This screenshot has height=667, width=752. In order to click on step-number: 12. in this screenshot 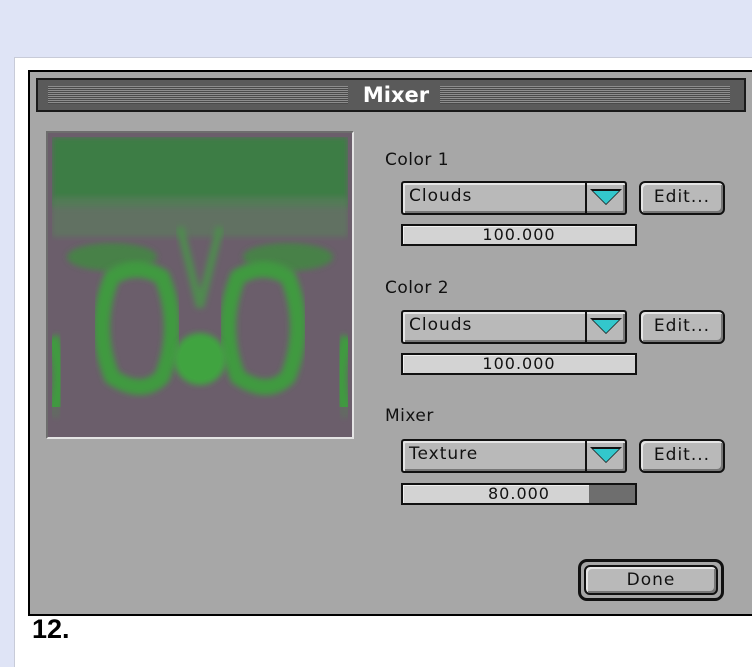, I will do `click(51, 629)`.